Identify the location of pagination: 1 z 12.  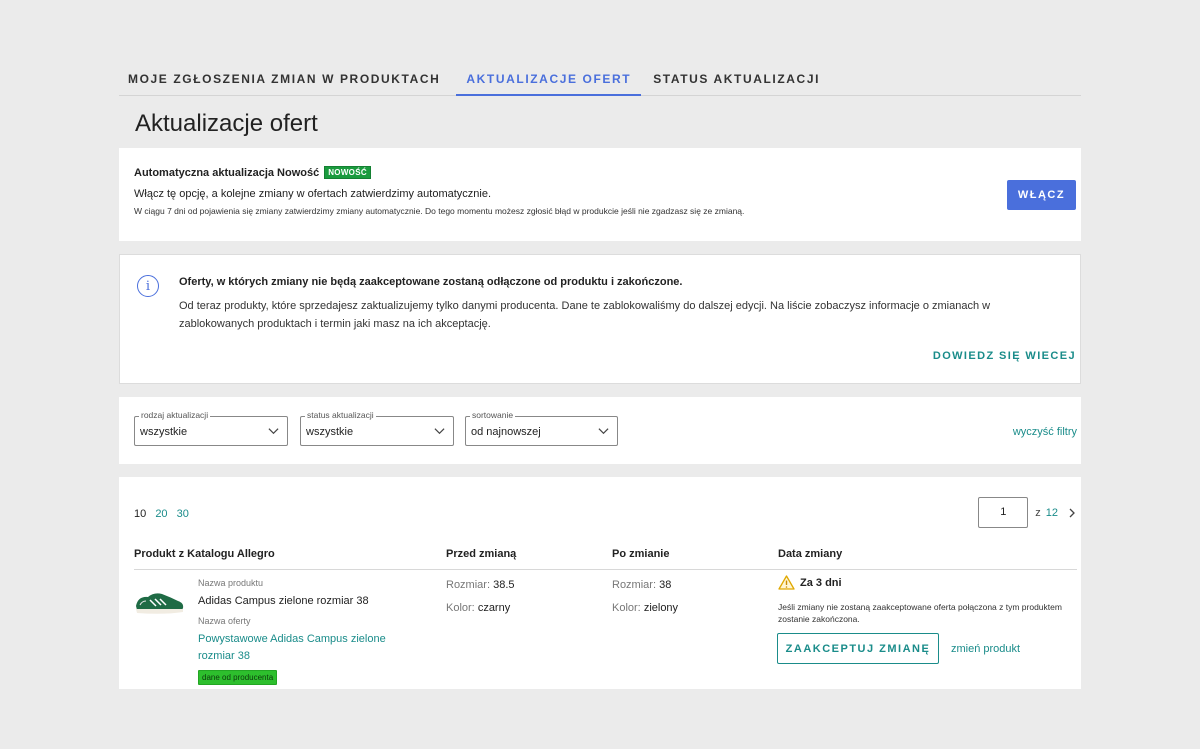
(1027, 512).